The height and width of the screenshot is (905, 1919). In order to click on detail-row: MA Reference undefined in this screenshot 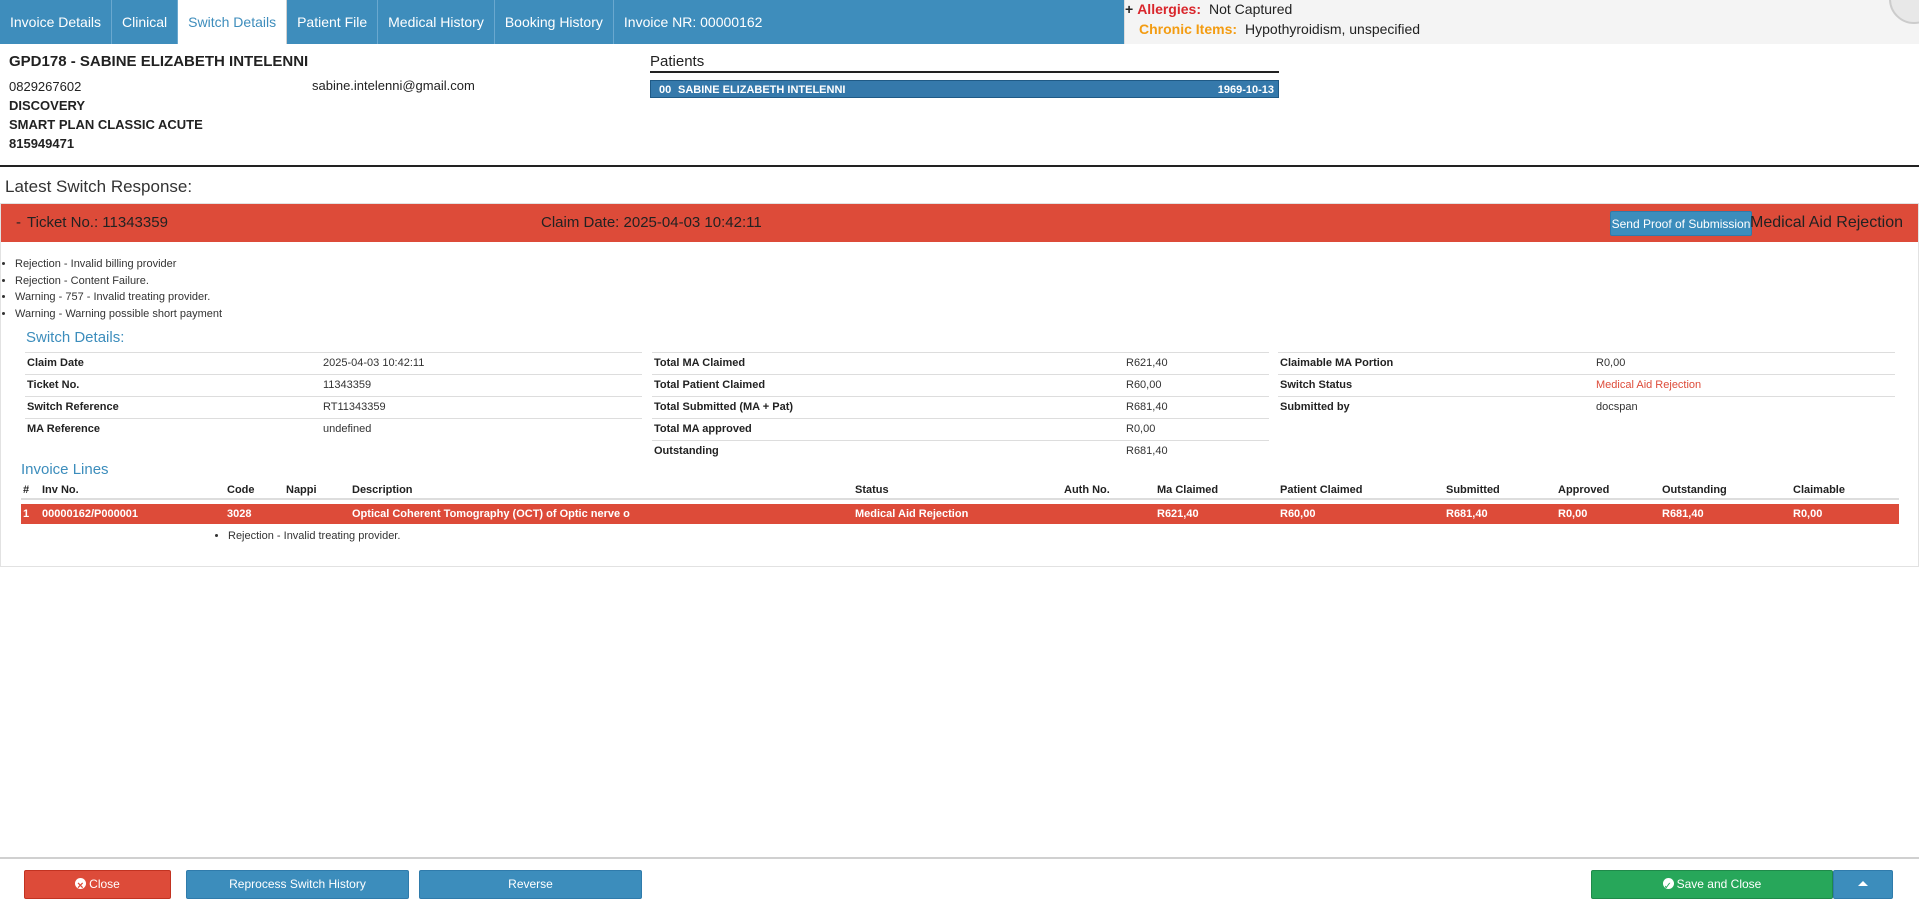, I will do `click(333, 429)`.